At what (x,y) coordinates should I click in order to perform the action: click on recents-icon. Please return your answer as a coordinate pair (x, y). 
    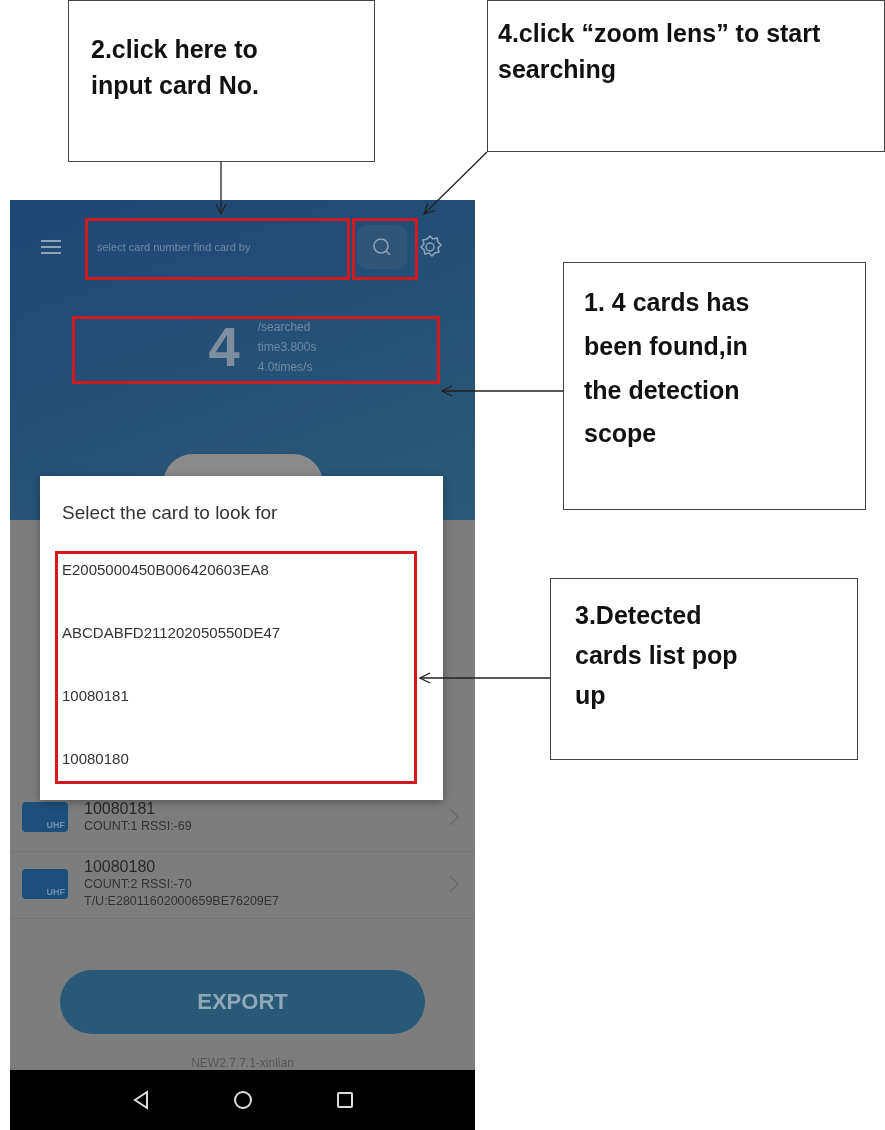
    Looking at the image, I should click on (344, 1100).